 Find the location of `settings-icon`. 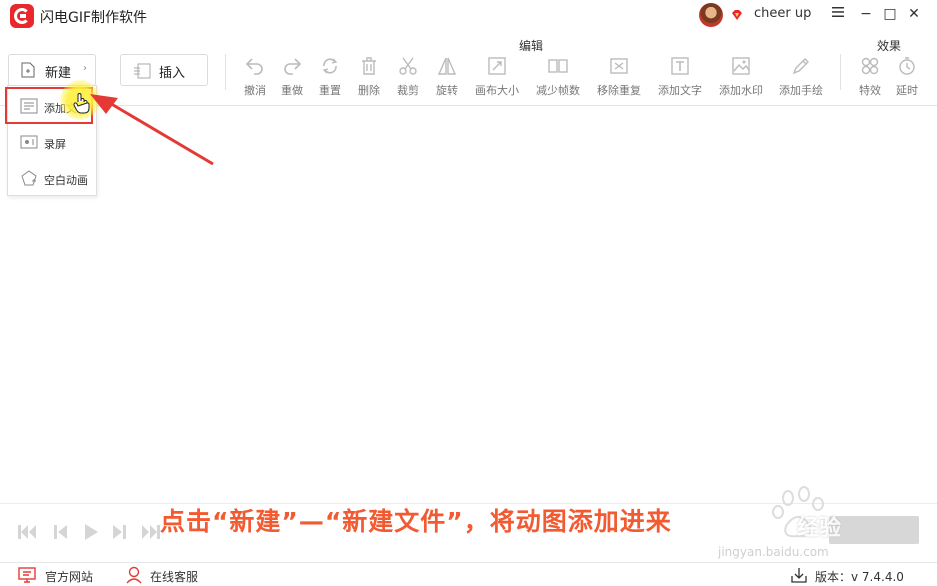

settings-icon is located at coordinates (838, 14).